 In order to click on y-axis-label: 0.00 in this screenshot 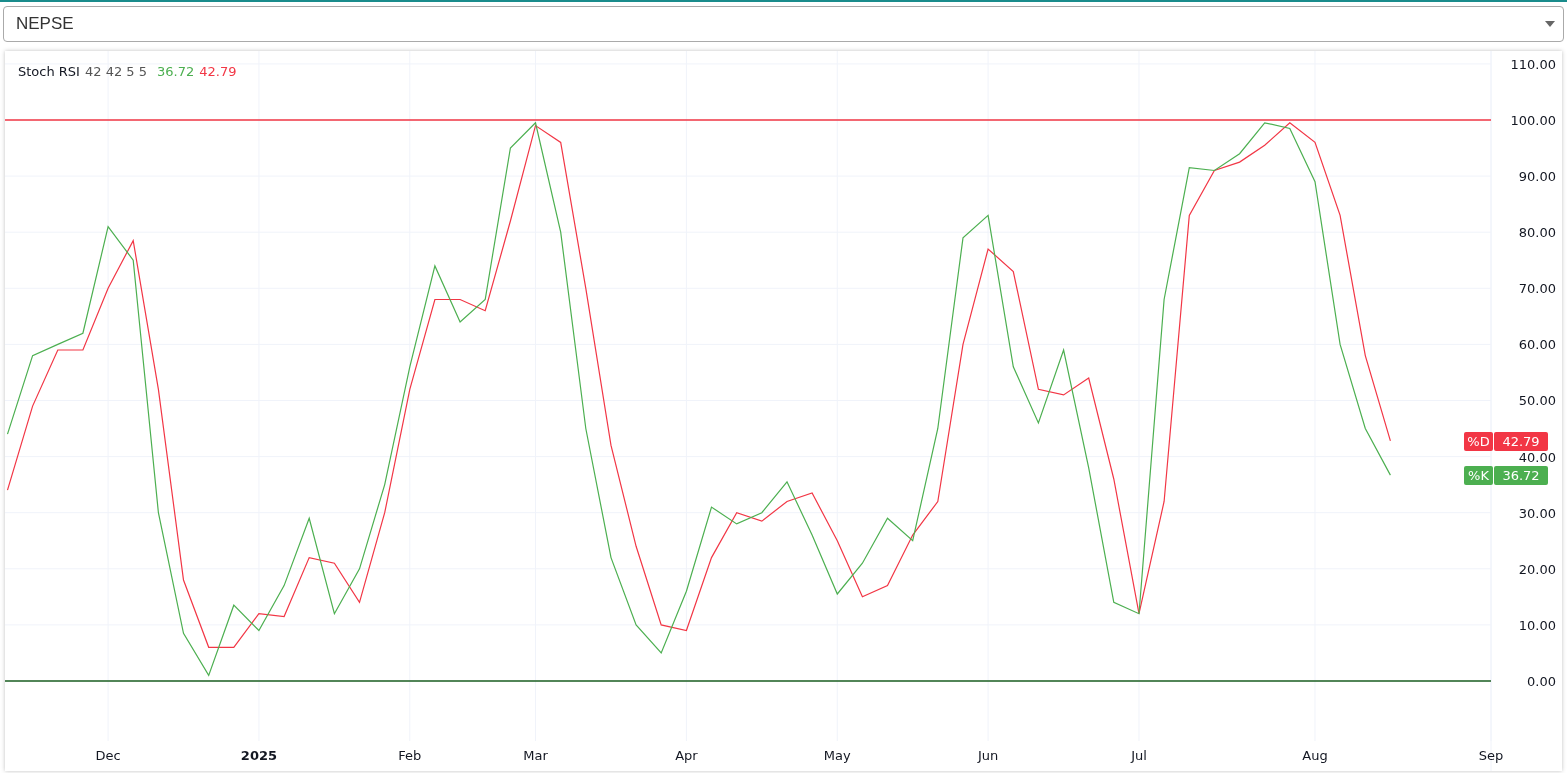, I will do `click(1541, 681)`.